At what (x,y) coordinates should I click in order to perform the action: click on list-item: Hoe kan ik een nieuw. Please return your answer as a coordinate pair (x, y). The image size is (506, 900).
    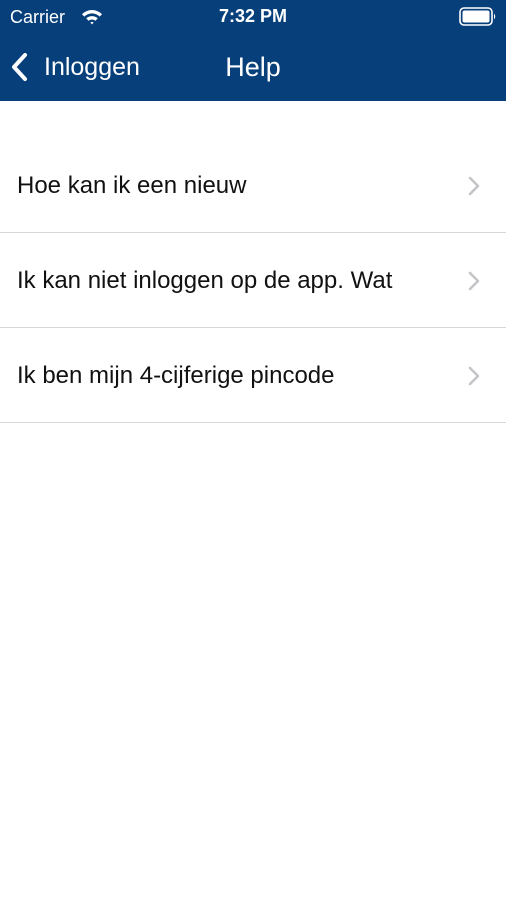
    Looking at the image, I should click on (253, 185).